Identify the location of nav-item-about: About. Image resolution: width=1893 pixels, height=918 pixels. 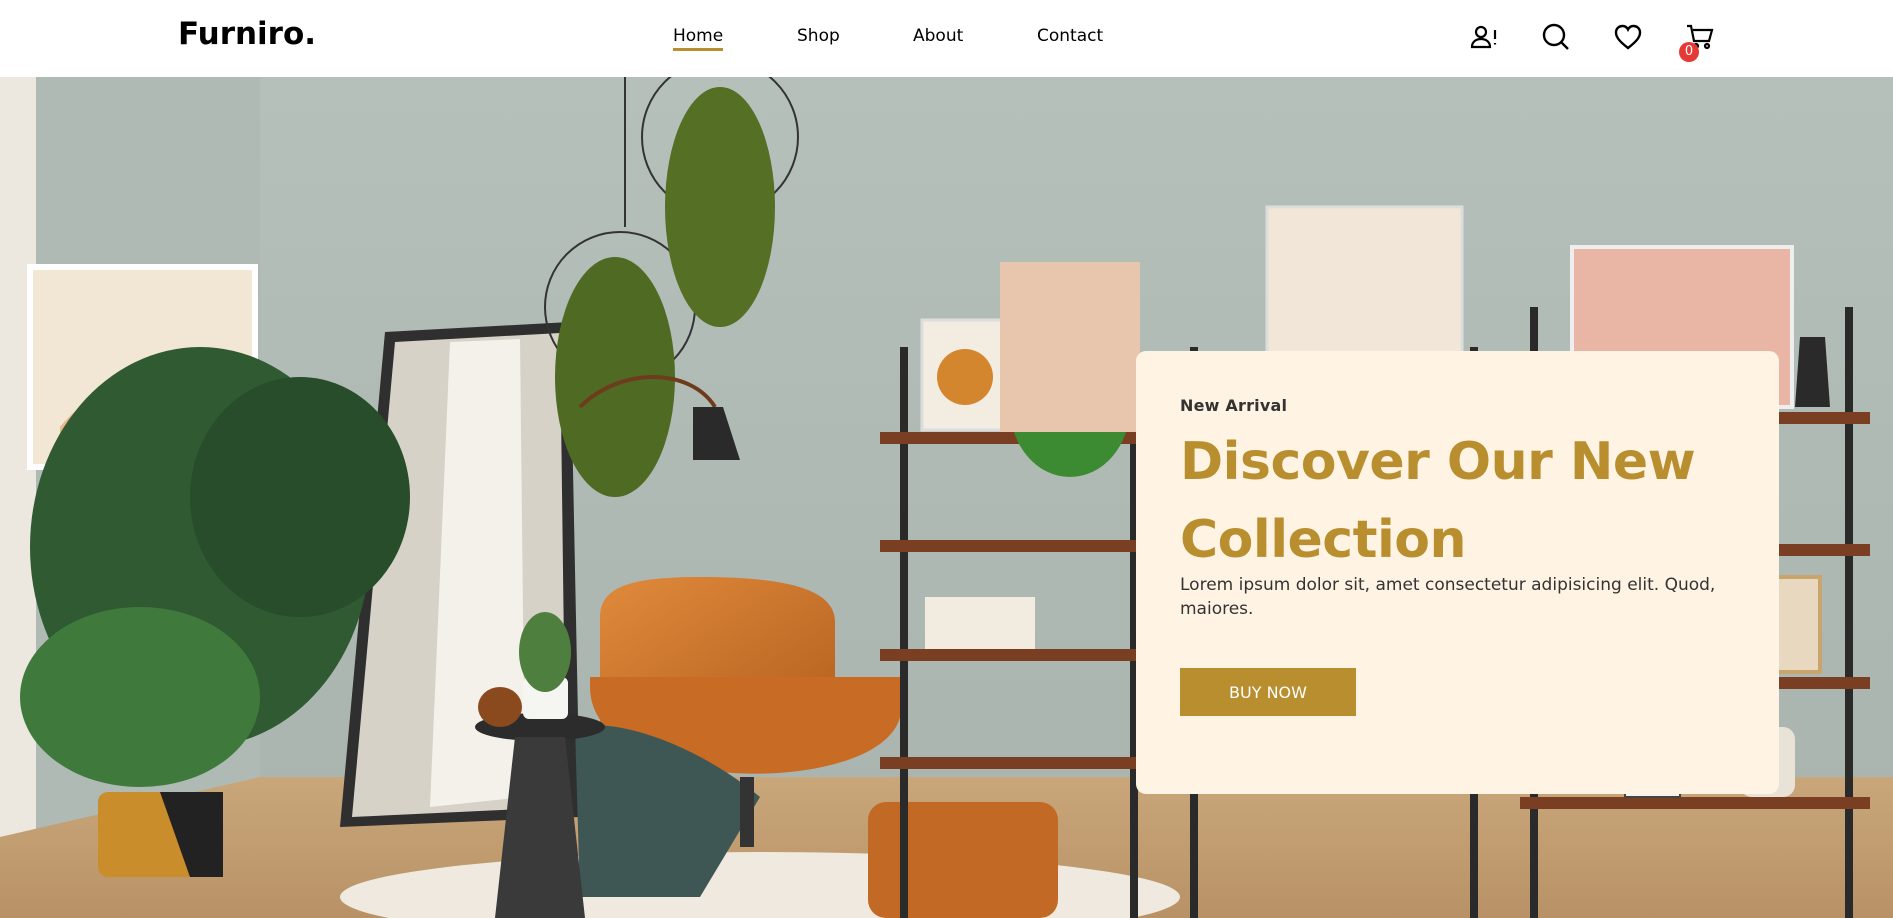
(938, 36).